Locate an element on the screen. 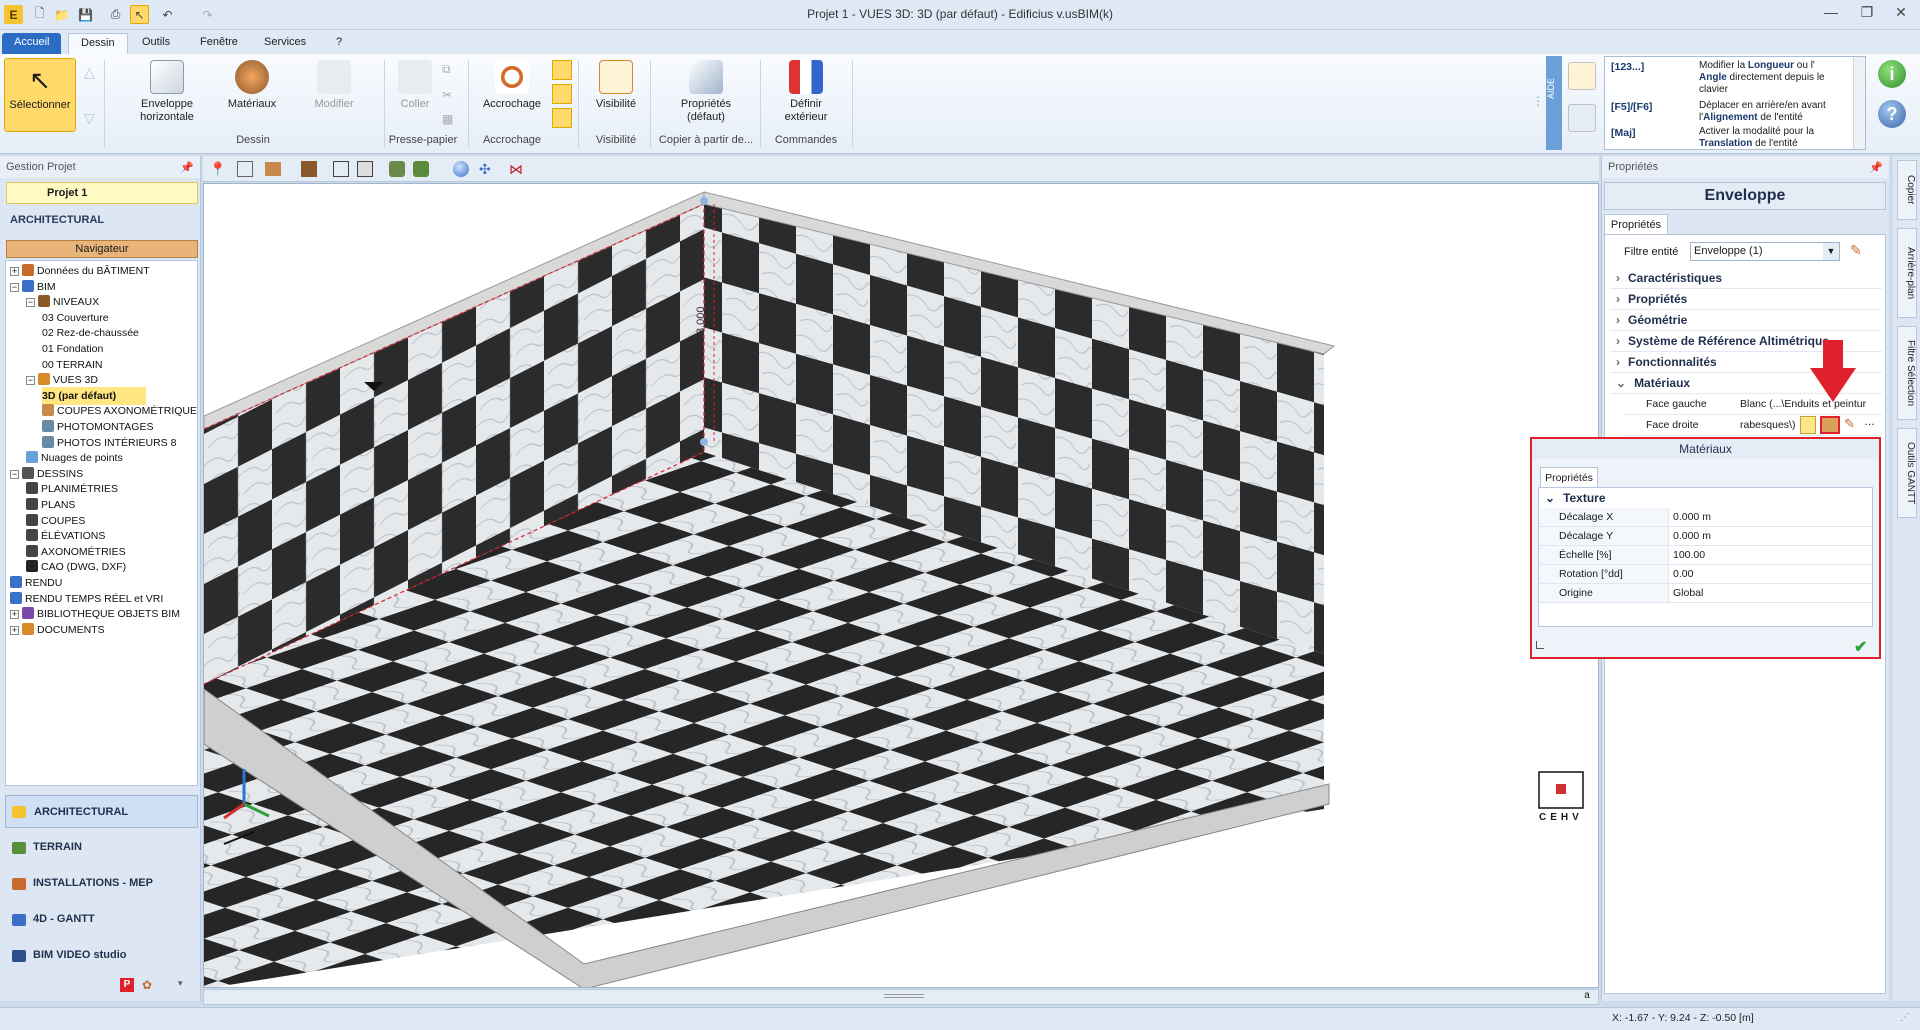  tab-help: ? is located at coordinates (339, 43).